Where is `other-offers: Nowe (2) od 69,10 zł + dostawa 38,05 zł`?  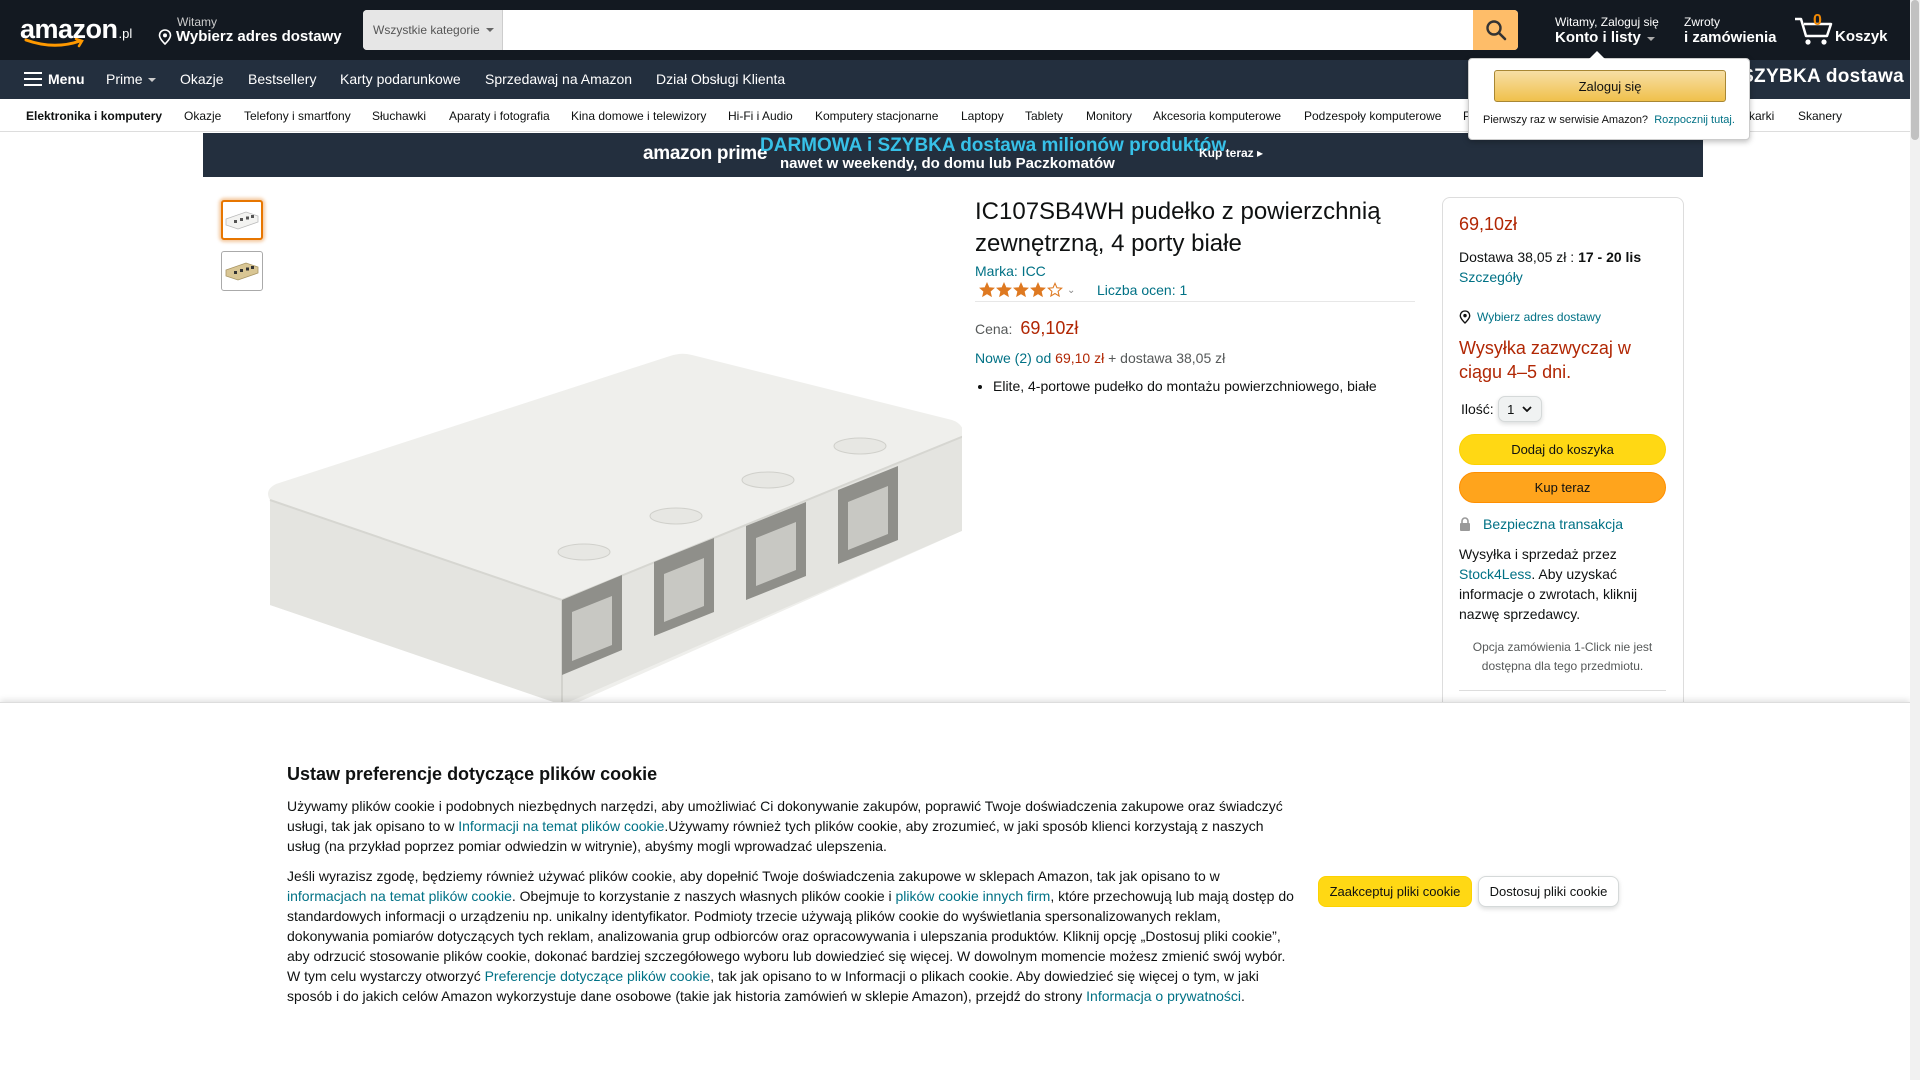
other-offers: Nowe (2) od 69,10 zł + dostawa 38,05 zł is located at coordinates (1100, 358).